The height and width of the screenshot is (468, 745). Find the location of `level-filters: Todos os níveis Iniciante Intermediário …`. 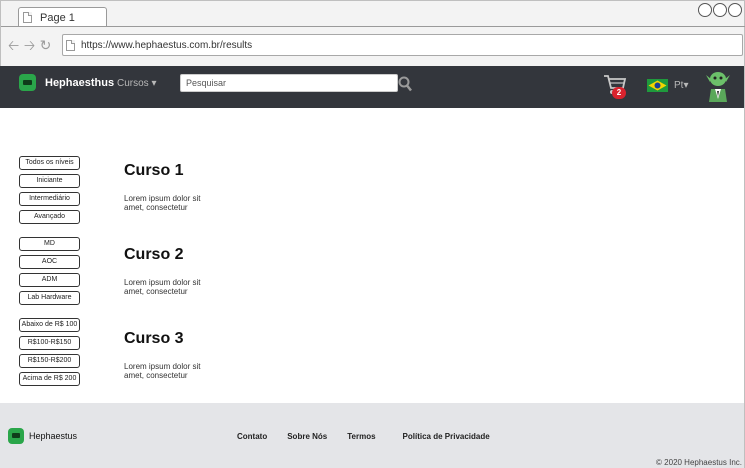

level-filters: Todos os níveis Iniciante Intermediário … is located at coordinates (49, 190).